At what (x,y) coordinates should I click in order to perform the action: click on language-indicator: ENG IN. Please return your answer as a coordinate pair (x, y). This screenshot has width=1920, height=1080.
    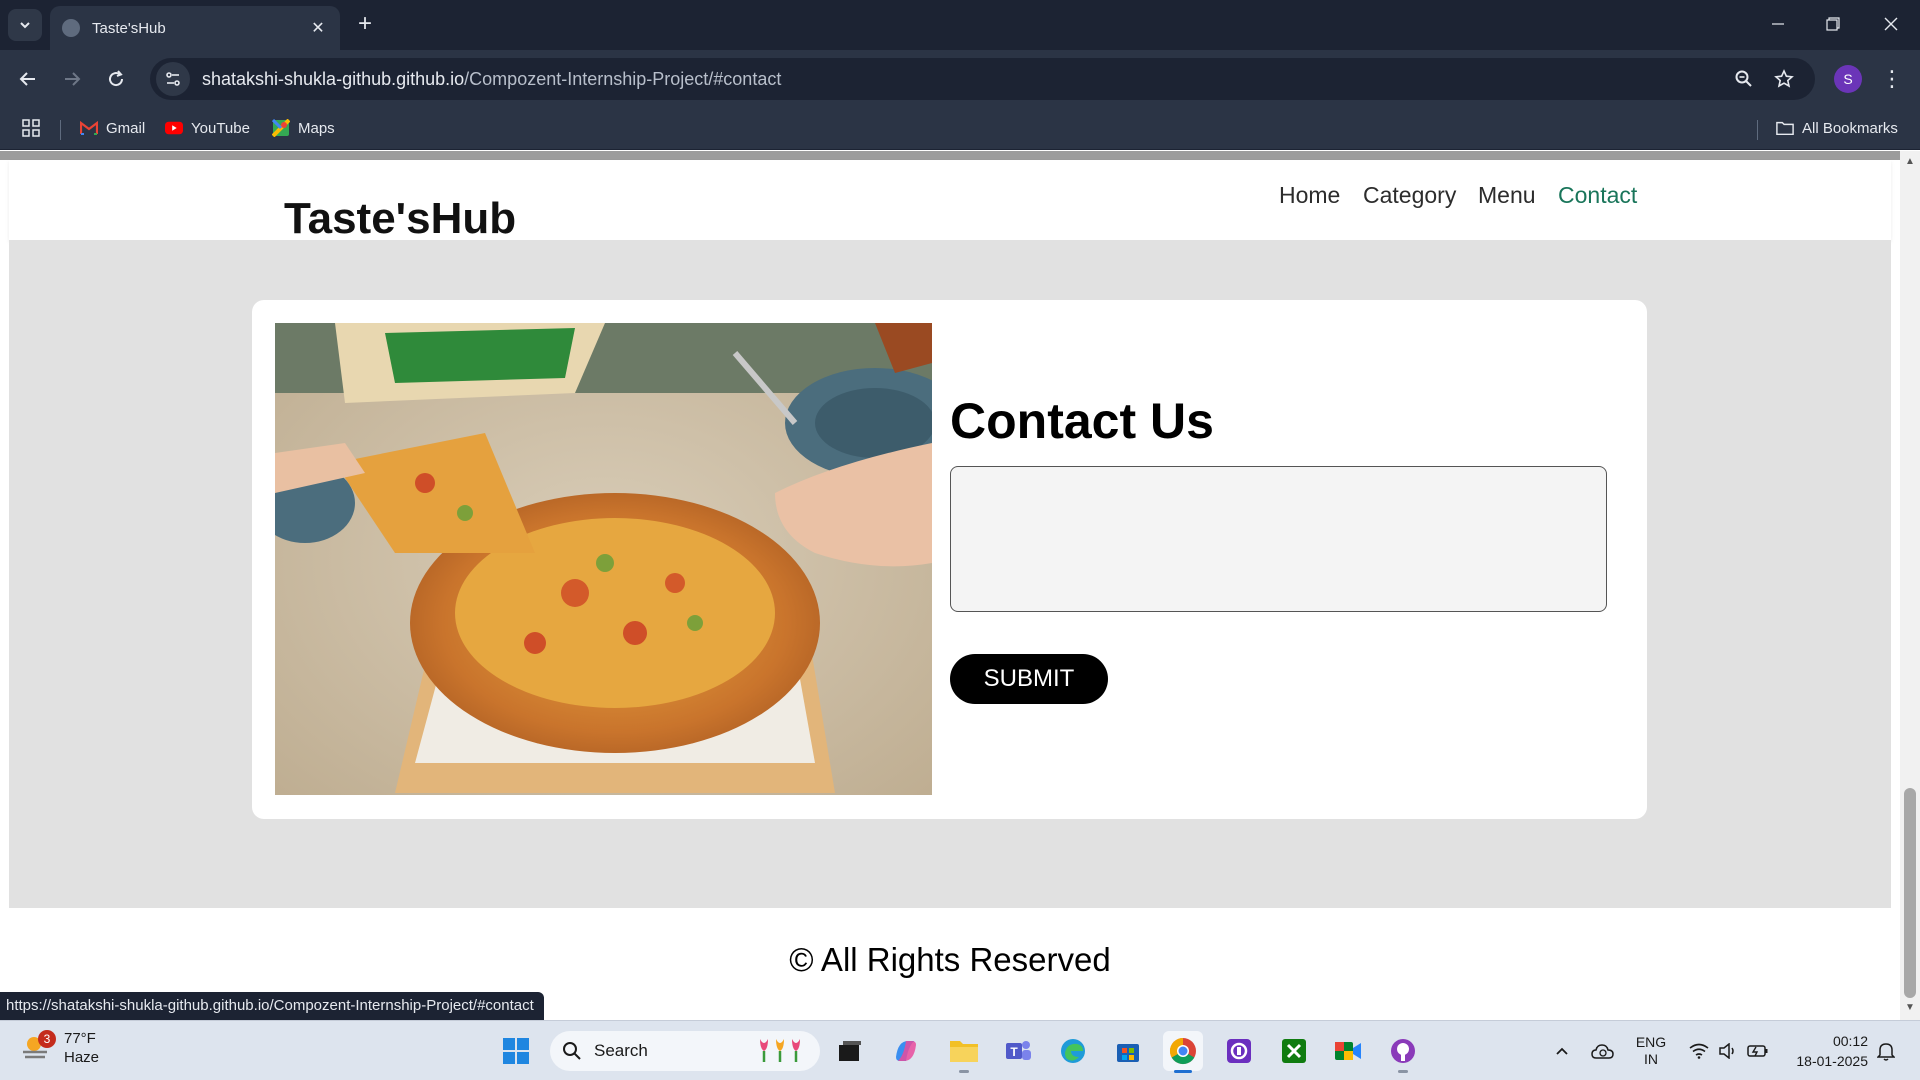
    Looking at the image, I should click on (1651, 1051).